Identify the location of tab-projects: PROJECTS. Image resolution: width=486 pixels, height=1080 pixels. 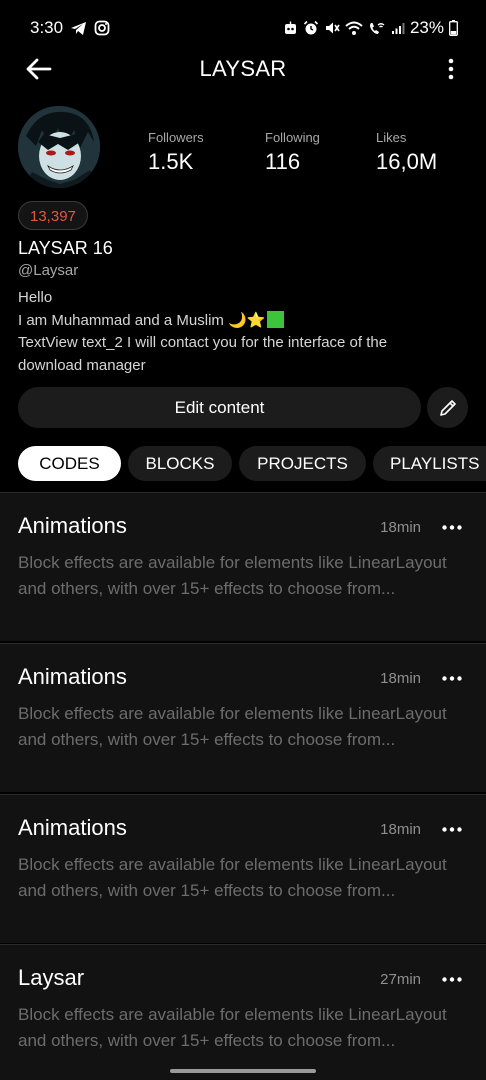
(302, 463).